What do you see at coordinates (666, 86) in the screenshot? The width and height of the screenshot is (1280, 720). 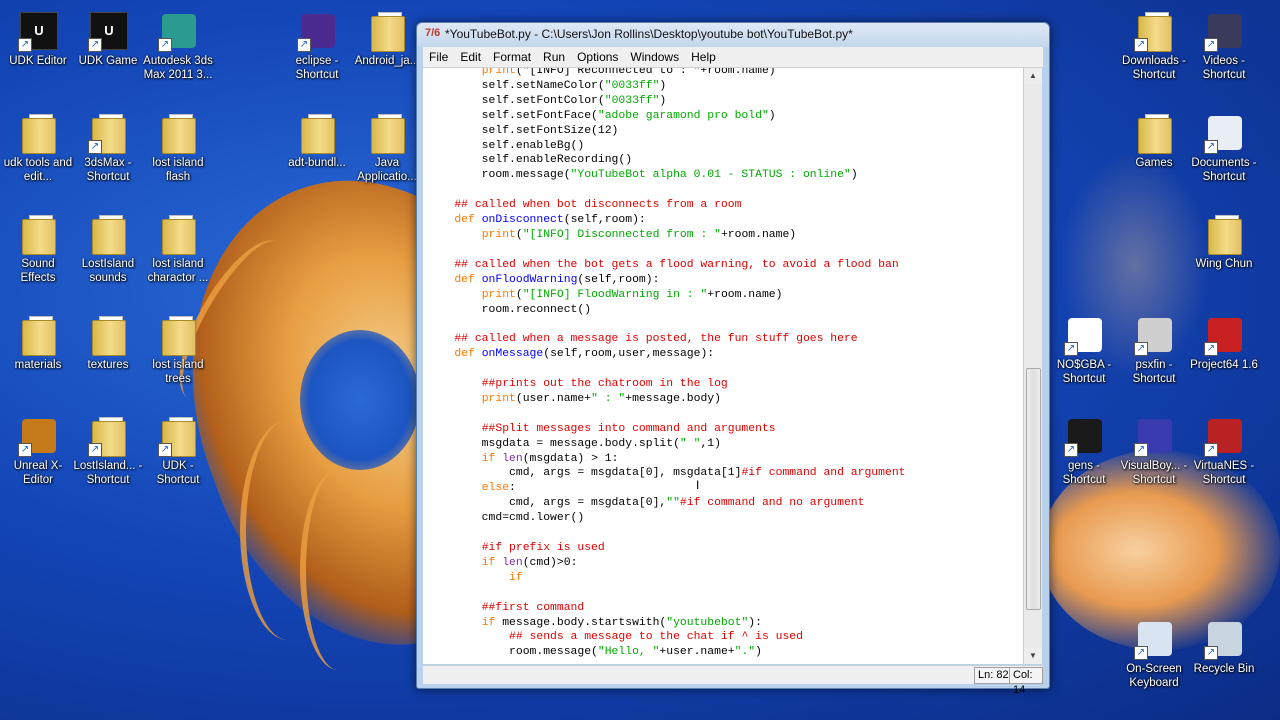 I see `code-line: self.setNameColor("0033ff")` at bounding box center [666, 86].